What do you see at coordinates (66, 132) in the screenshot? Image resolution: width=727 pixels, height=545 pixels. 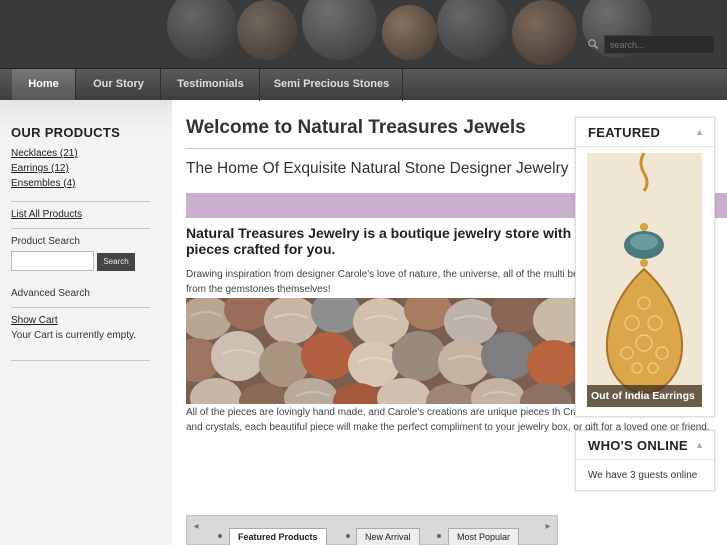 I see `our-products-heading: OUR PRODUCTS` at bounding box center [66, 132].